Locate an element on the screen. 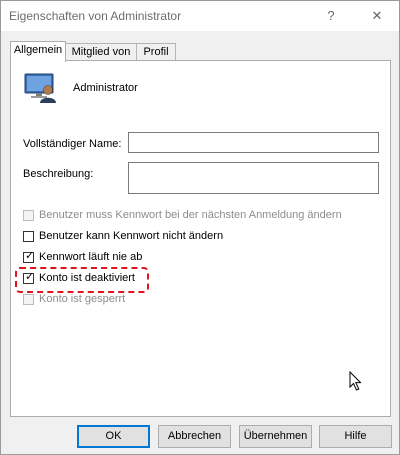 The width and height of the screenshot is (400, 455). apply-button: Übernehmen is located at coordinates (275, 436).